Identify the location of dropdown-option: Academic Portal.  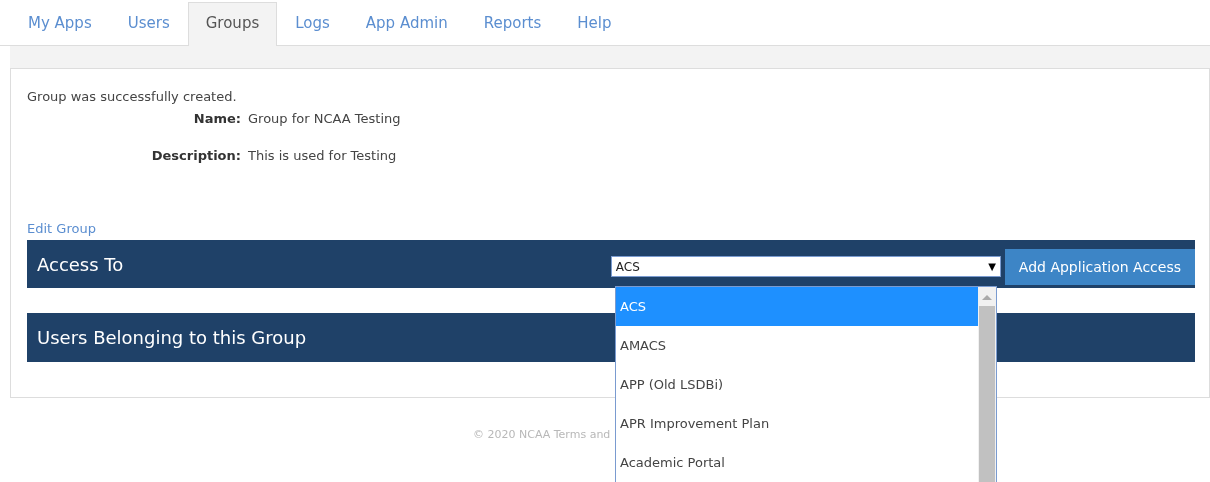
(797, 462).